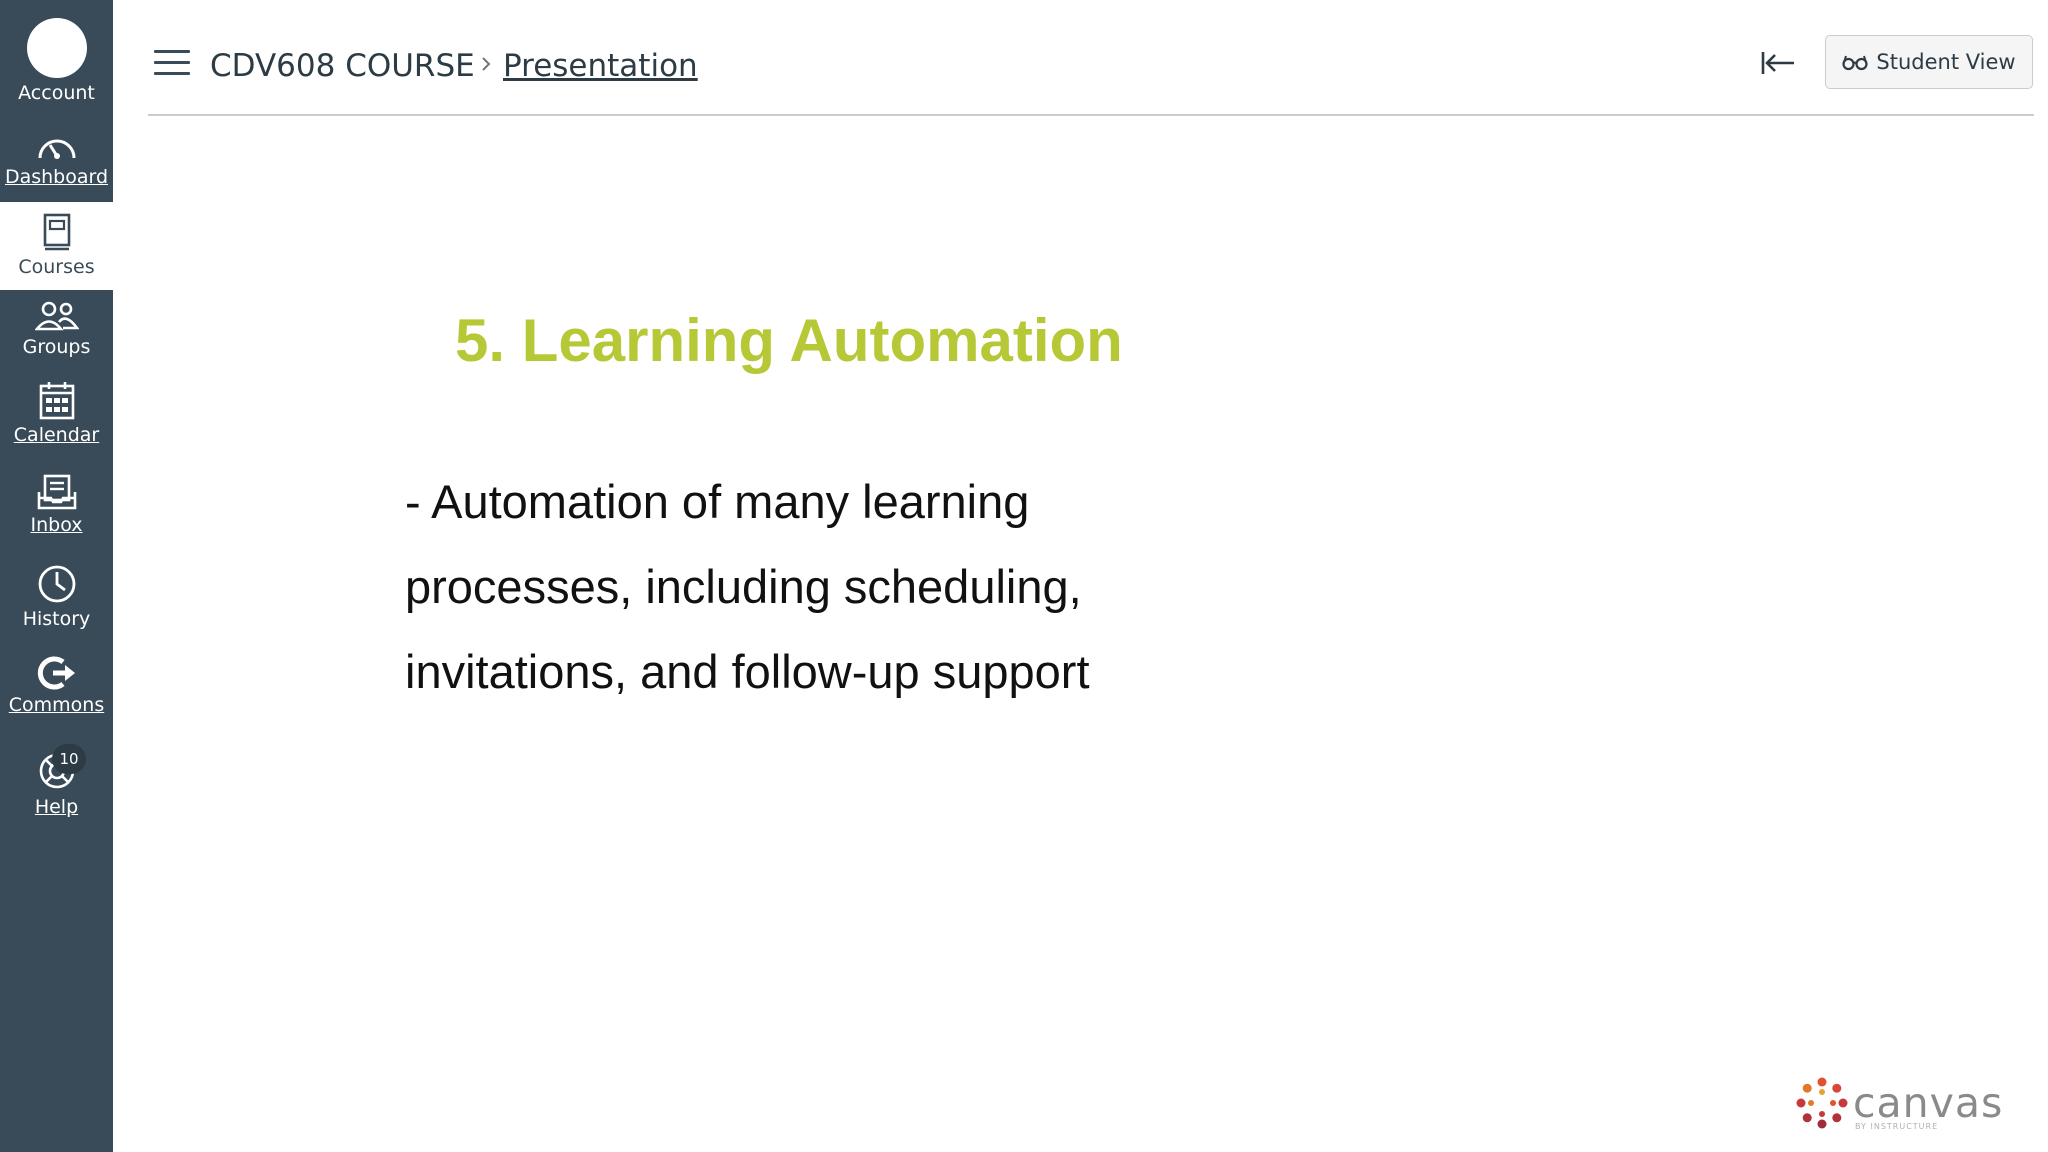  Describe the element at coordinates (56, 177) in the screenshot. I see `nav-dashboard-label: Dashboard` at that location.